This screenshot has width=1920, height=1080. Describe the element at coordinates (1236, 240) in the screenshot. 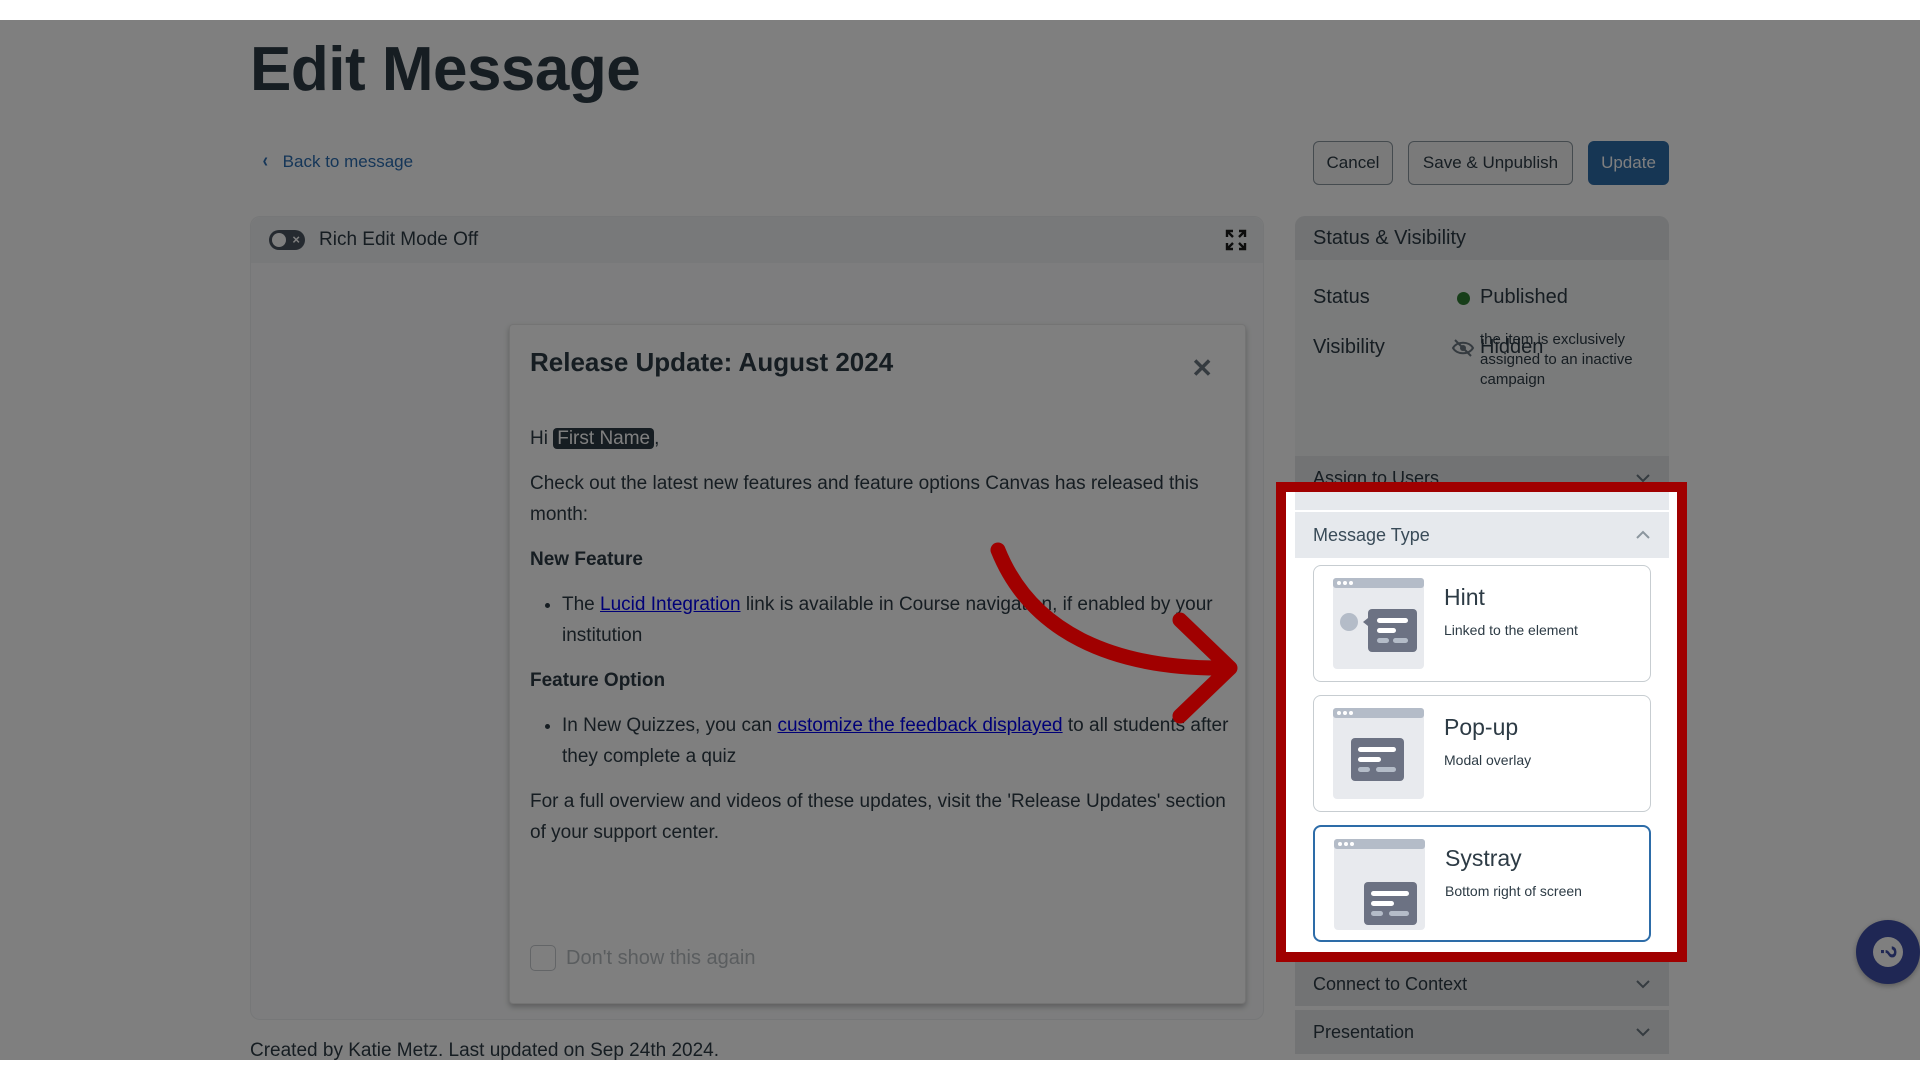

I see `expand-icon` at that location.